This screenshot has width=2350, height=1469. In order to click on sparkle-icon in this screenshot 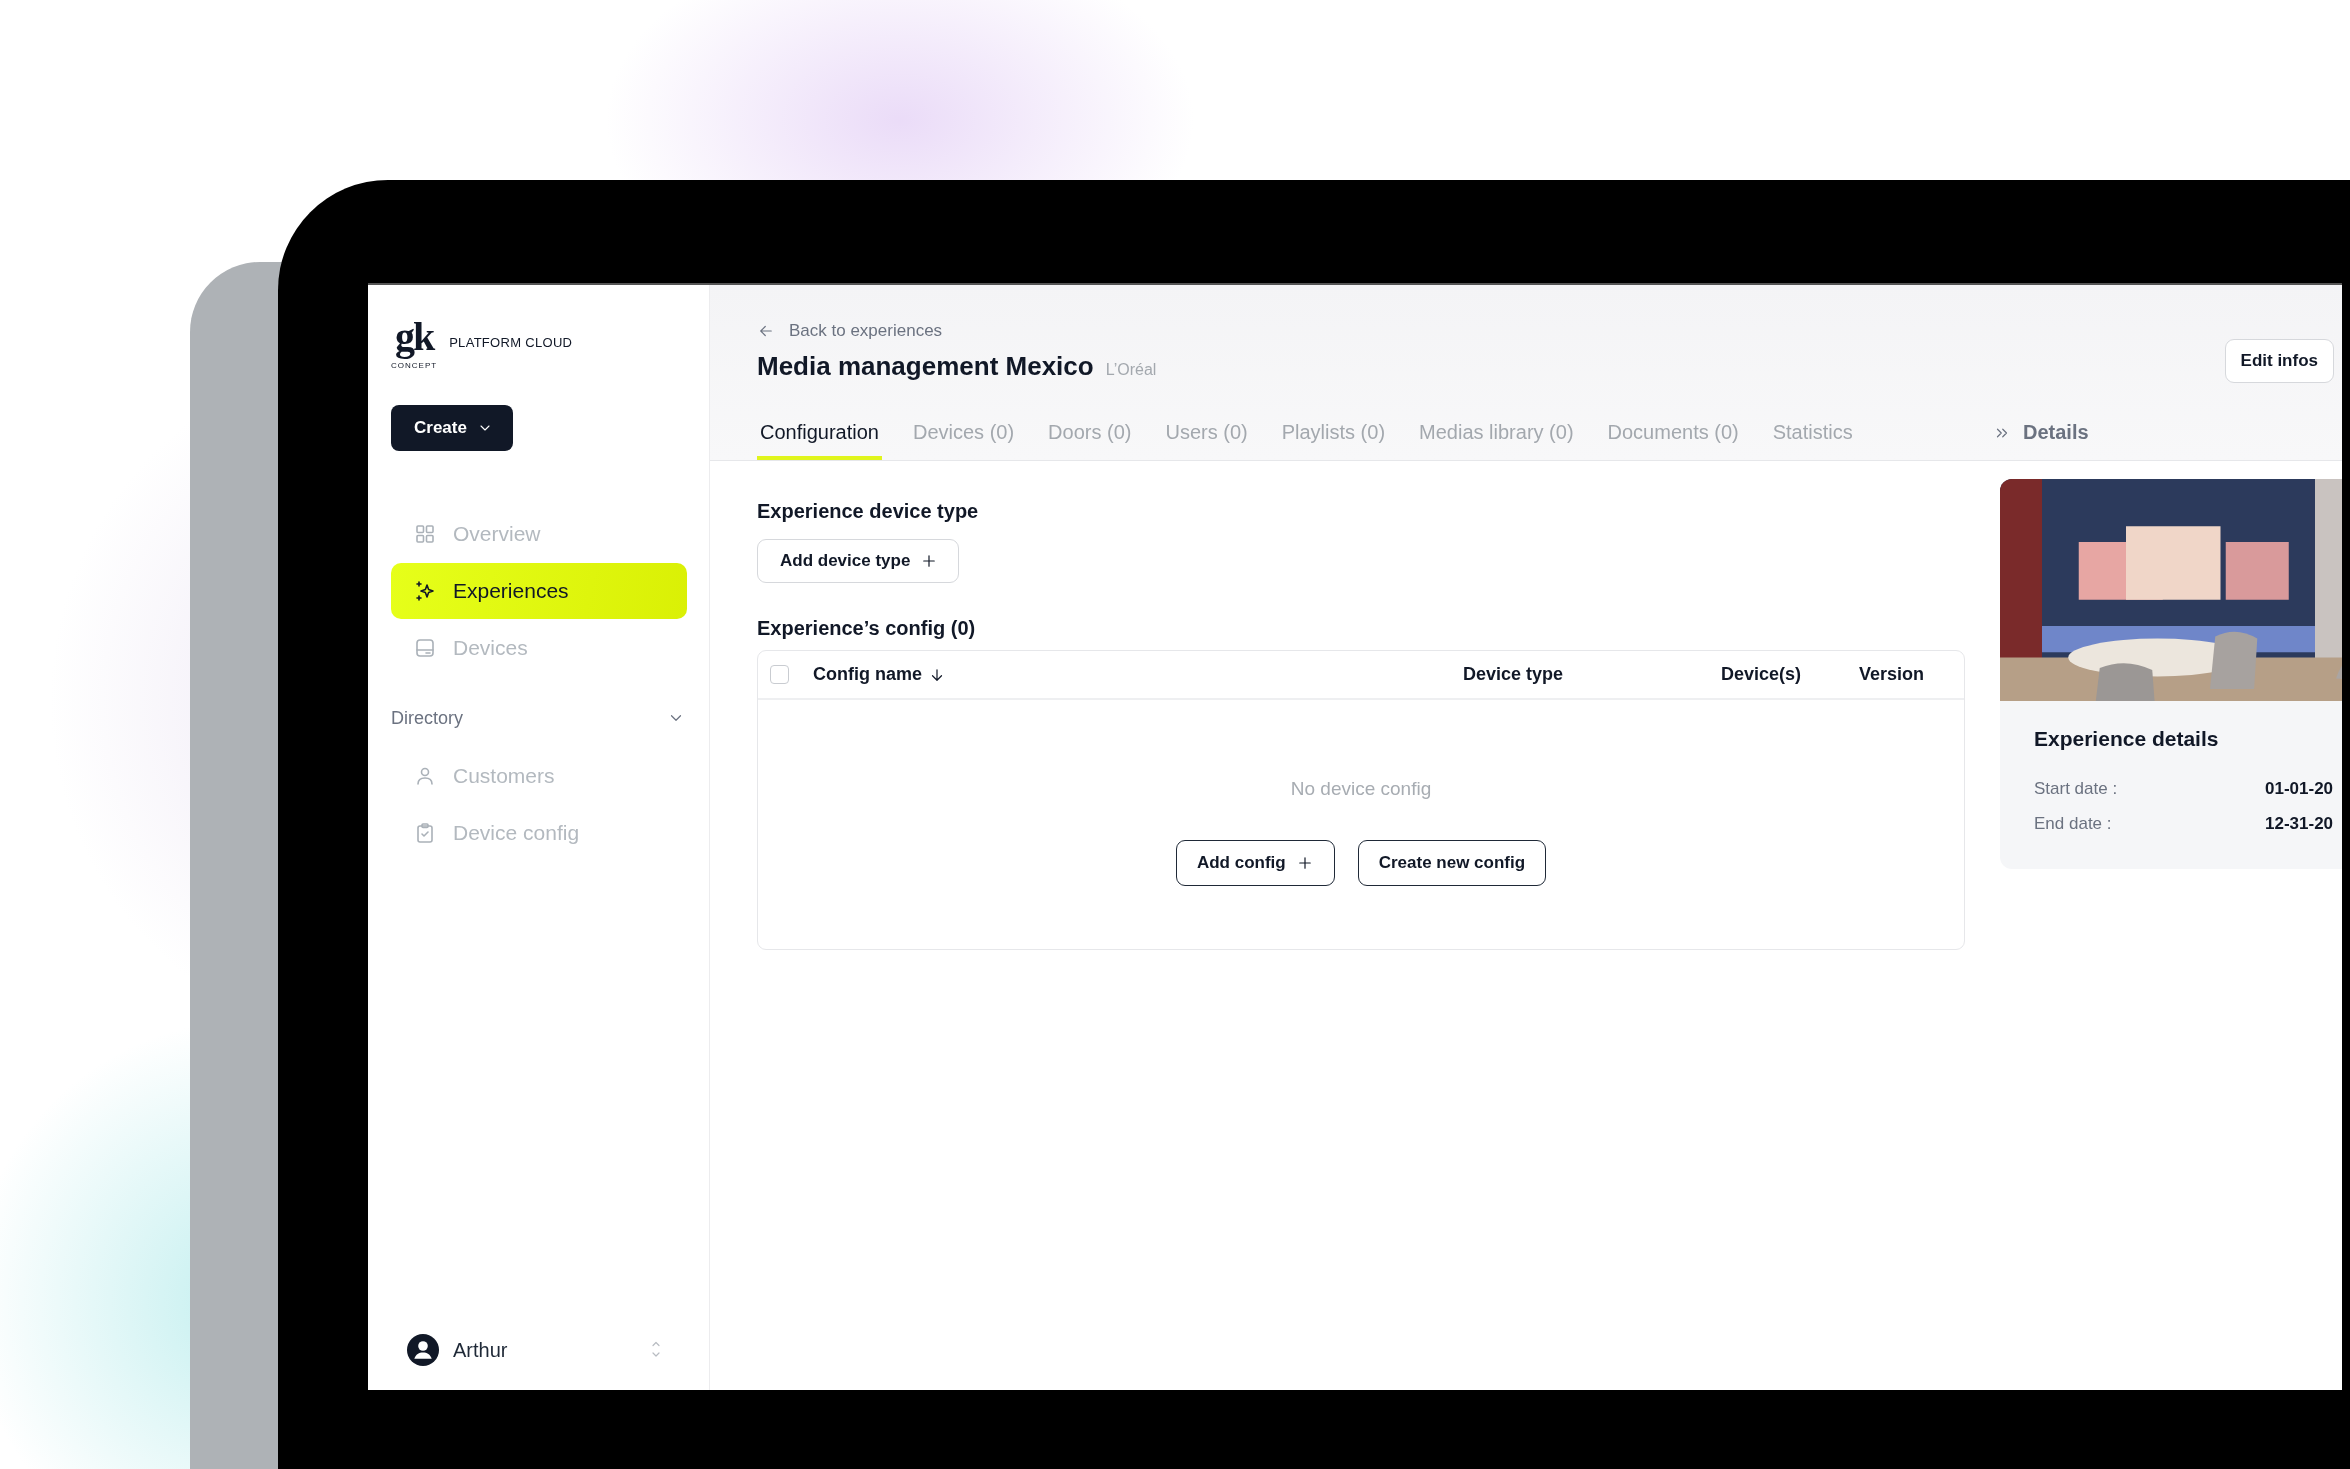, I will do `click(425, 591)`.